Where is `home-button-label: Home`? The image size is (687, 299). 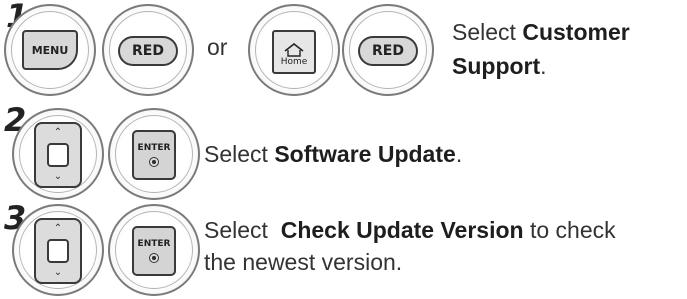 home-button-label: Home is located at coordinates (294, 62).